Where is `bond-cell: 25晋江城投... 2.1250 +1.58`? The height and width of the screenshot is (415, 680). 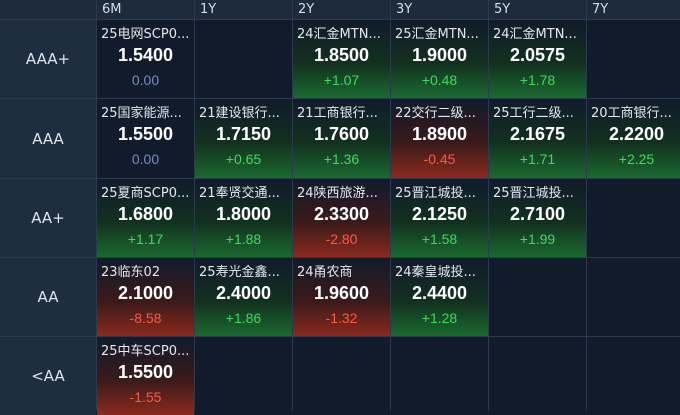 bond-cell: 25晋江城投... 2.1250 +1.58 is located at coordinates (439, 218).